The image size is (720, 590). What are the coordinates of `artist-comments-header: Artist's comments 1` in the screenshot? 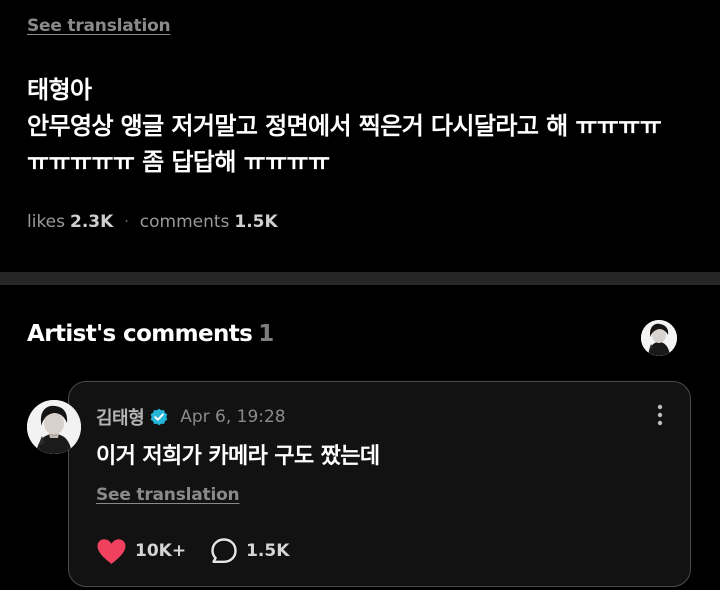 It's located at (150, 334).